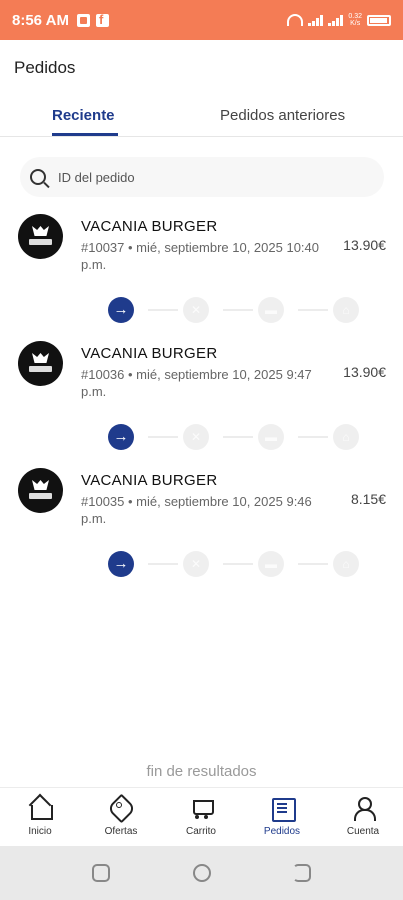  I want to click on wifi-icon, so click(295, 20).